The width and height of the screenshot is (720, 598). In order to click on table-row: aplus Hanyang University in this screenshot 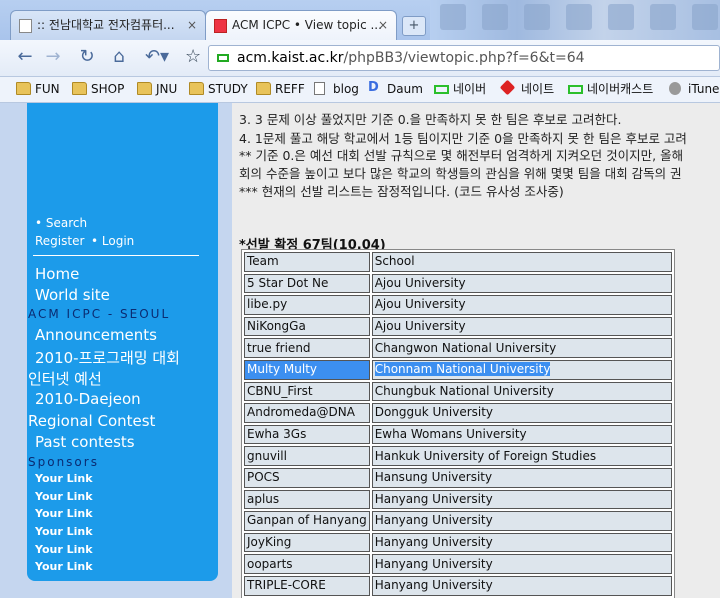, I will do `click(458, 499)`.